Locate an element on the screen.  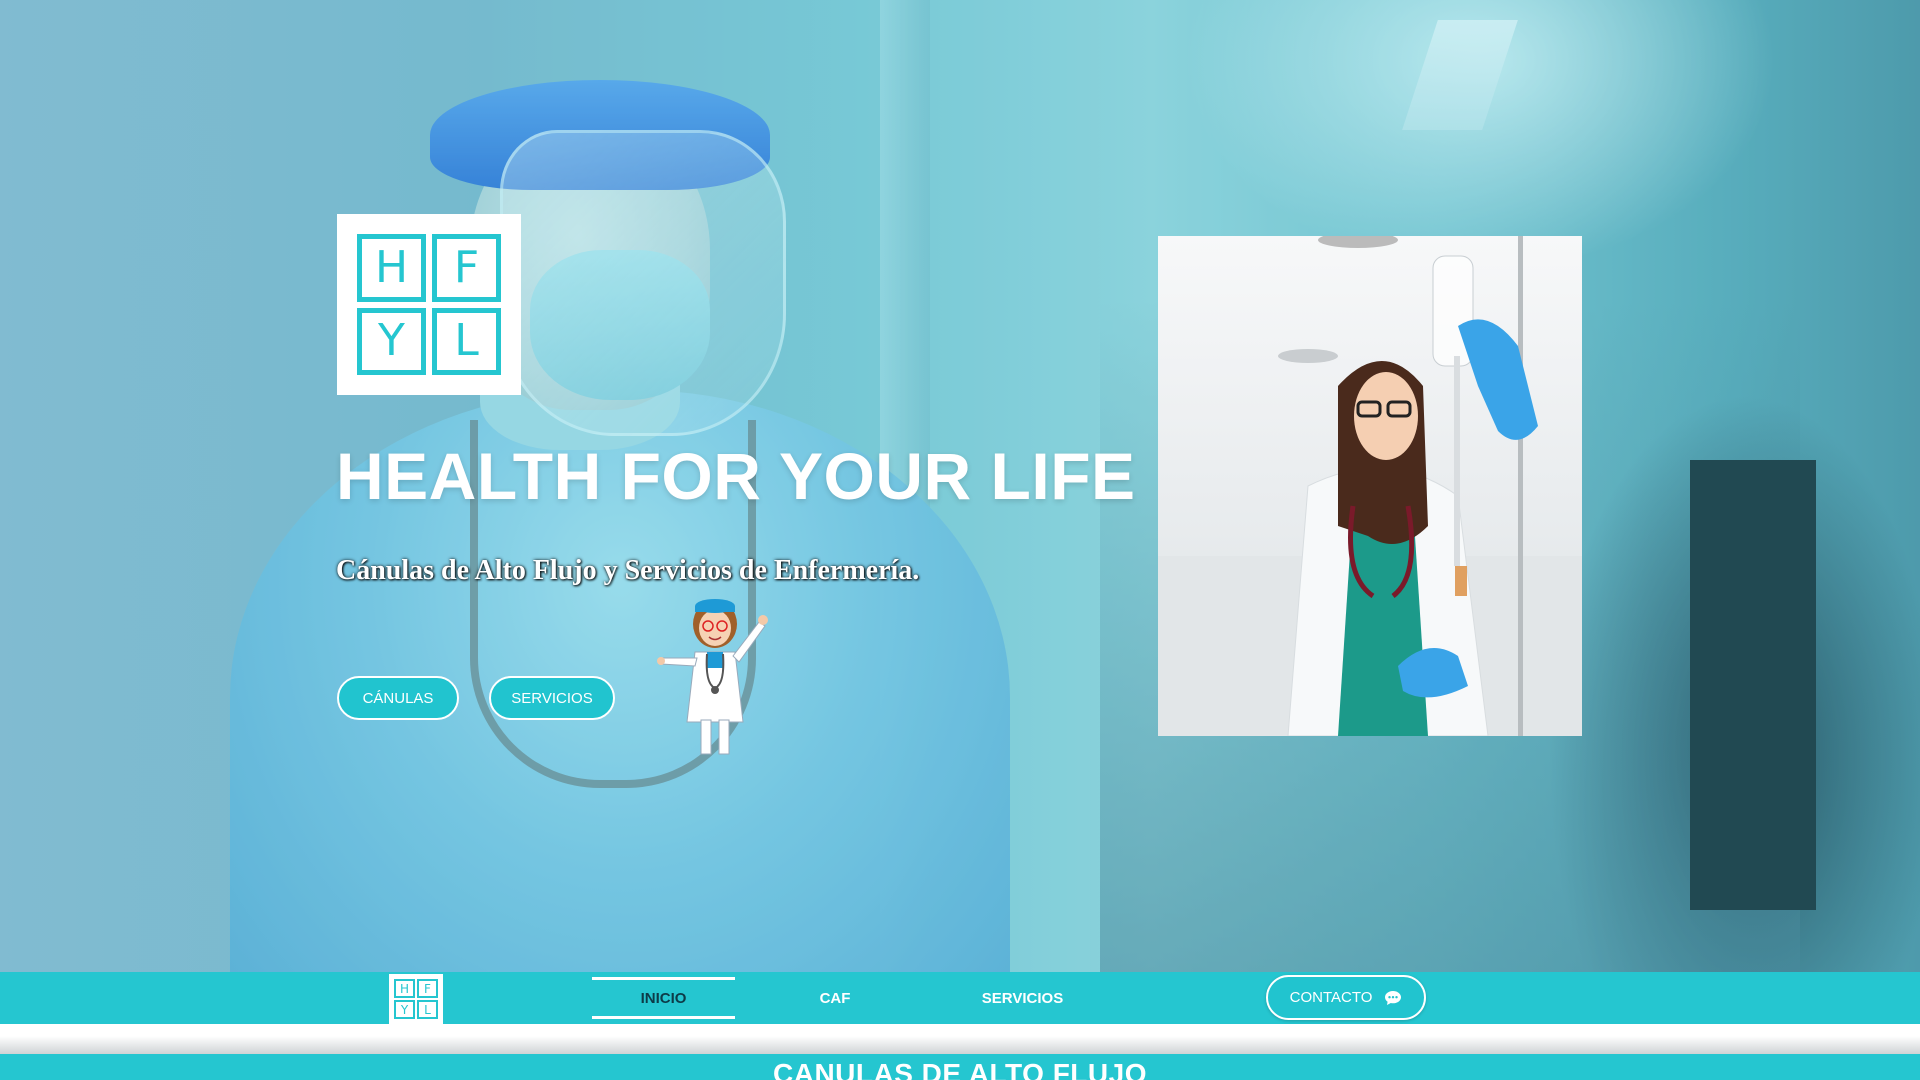
navbar-logo: H F Y L is located at coordinates (416, 999).